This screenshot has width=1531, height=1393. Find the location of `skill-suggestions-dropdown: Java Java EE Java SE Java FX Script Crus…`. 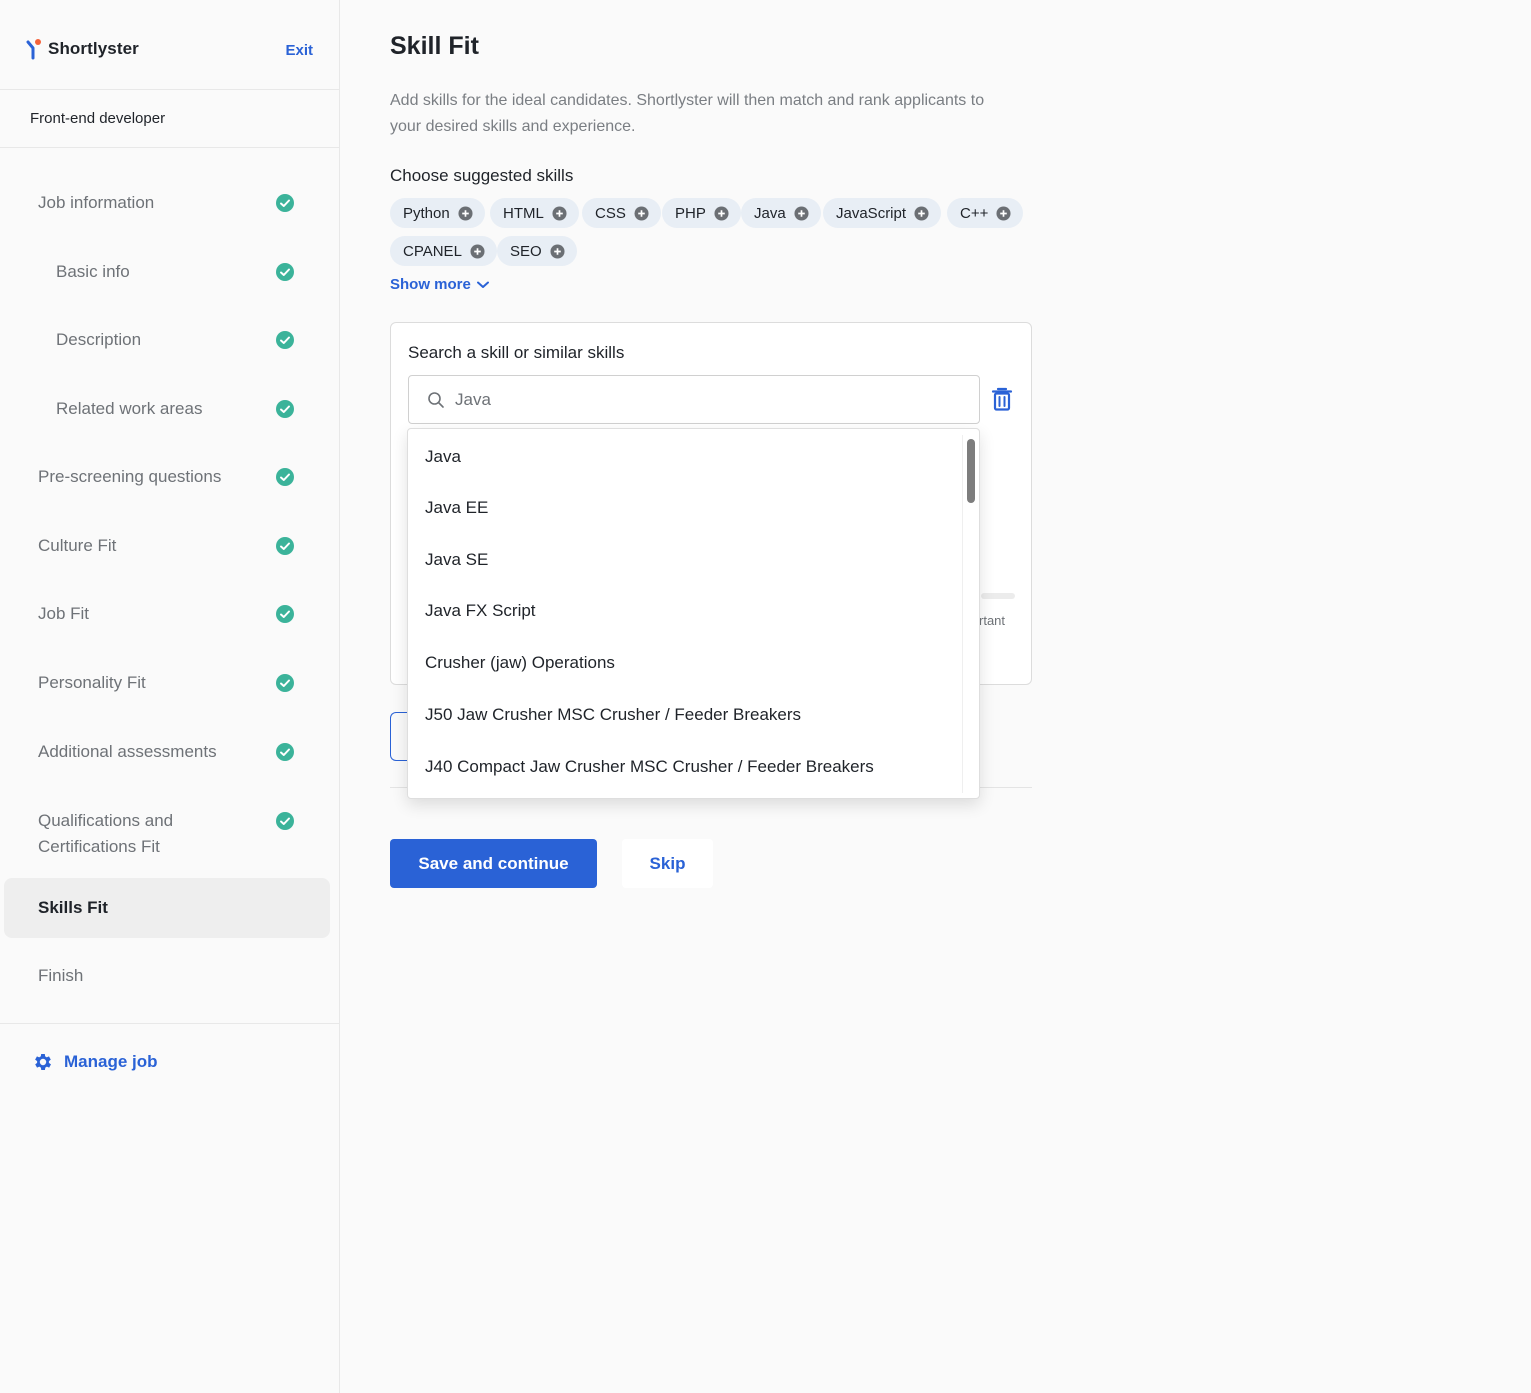

skill-suggestions-dropdown: Java Java EE Java SE Java FX Script Crus… is located at coordinates (693, 613).